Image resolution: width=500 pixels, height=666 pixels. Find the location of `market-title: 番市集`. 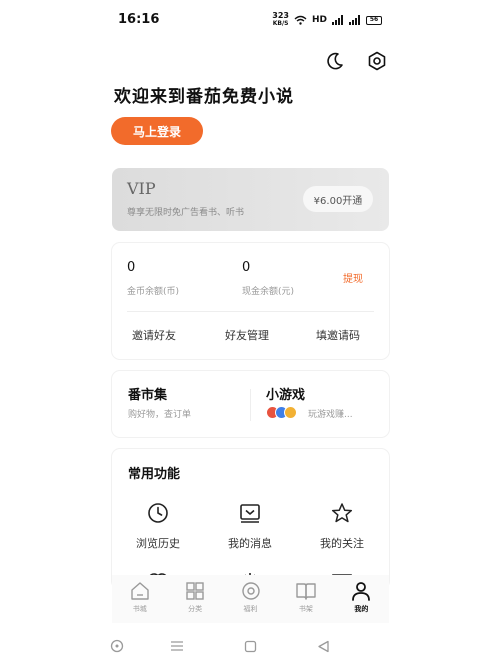

market-title: 番市集 is located at coordinates (147, 393).